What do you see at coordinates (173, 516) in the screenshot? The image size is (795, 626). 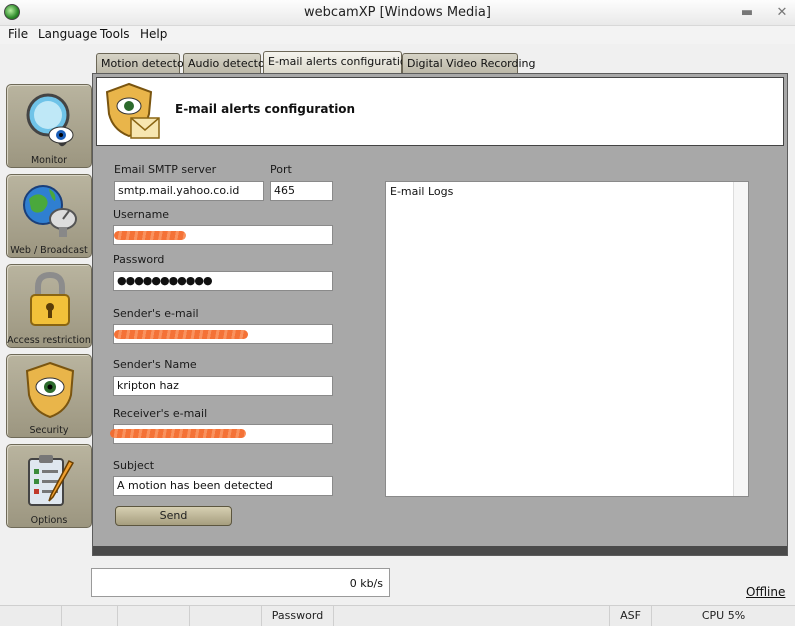 I see `send-button: Send` at bounding box center [173, 516].